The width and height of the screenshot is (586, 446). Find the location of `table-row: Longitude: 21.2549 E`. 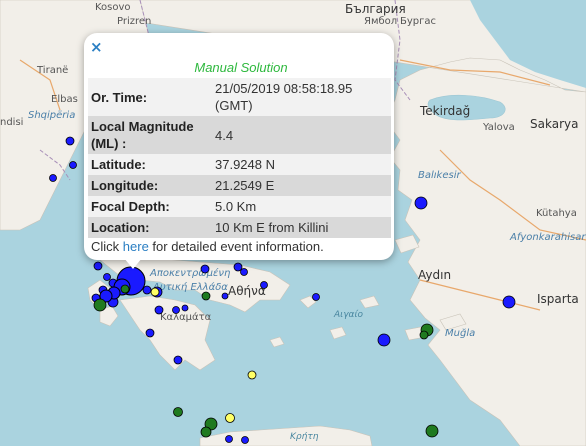

table-row: Longitude: 21.2549 E is located at coordinates (239, 185).